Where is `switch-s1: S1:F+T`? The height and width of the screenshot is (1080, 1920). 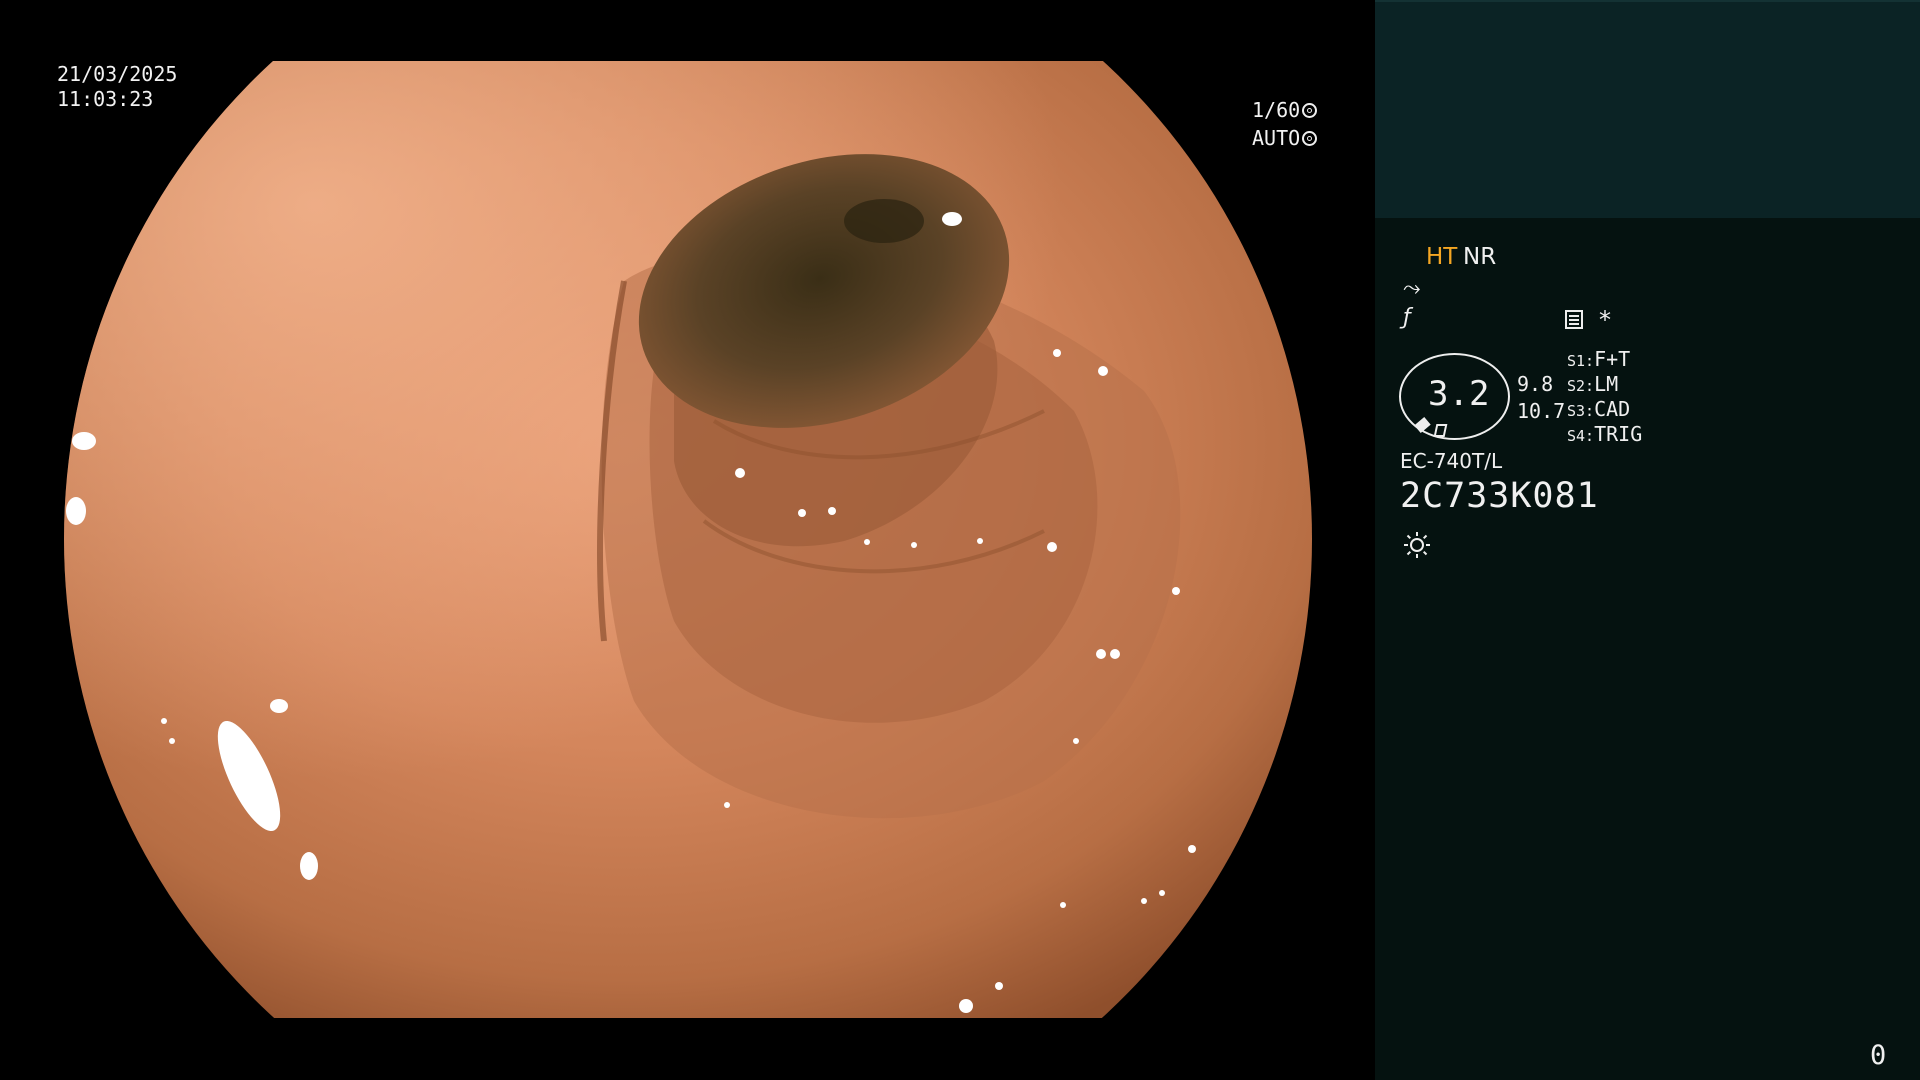 switch-s1: S1:F+T is located at coordinates (1598, 359).